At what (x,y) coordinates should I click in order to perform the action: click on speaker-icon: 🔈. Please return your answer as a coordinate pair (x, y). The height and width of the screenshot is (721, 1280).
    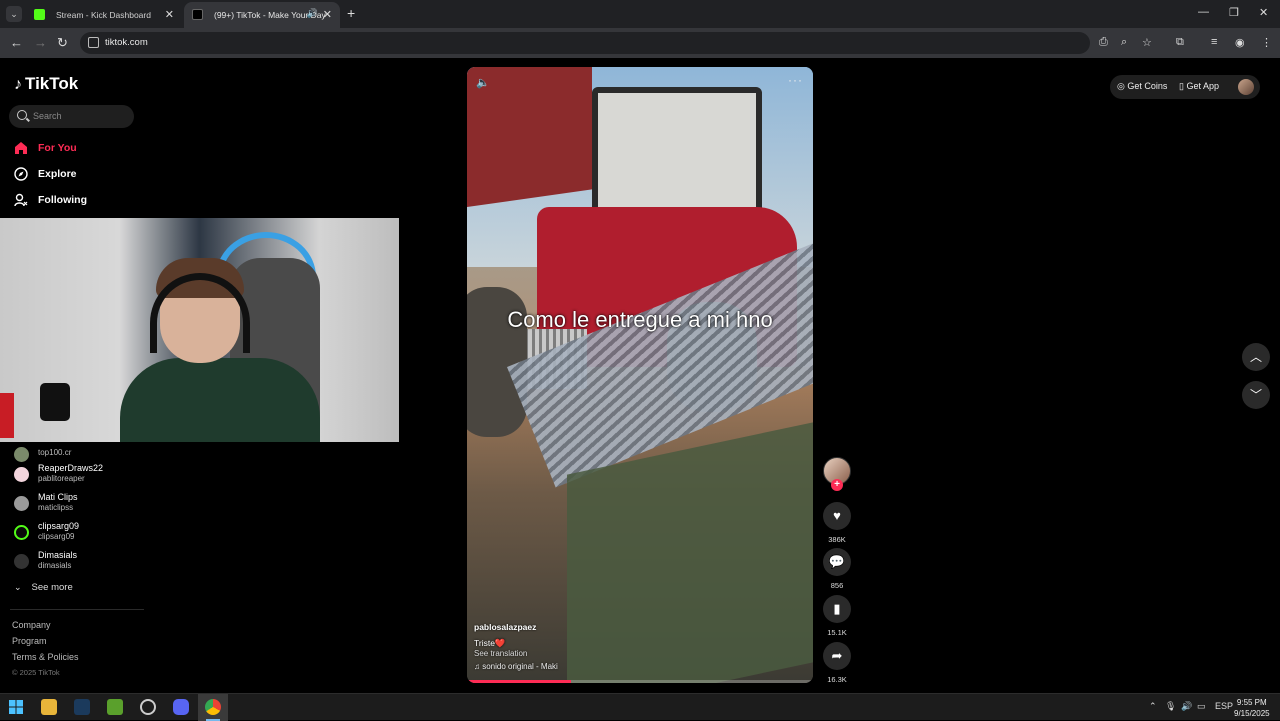
    Looking at the image, I should click on (483, 82).